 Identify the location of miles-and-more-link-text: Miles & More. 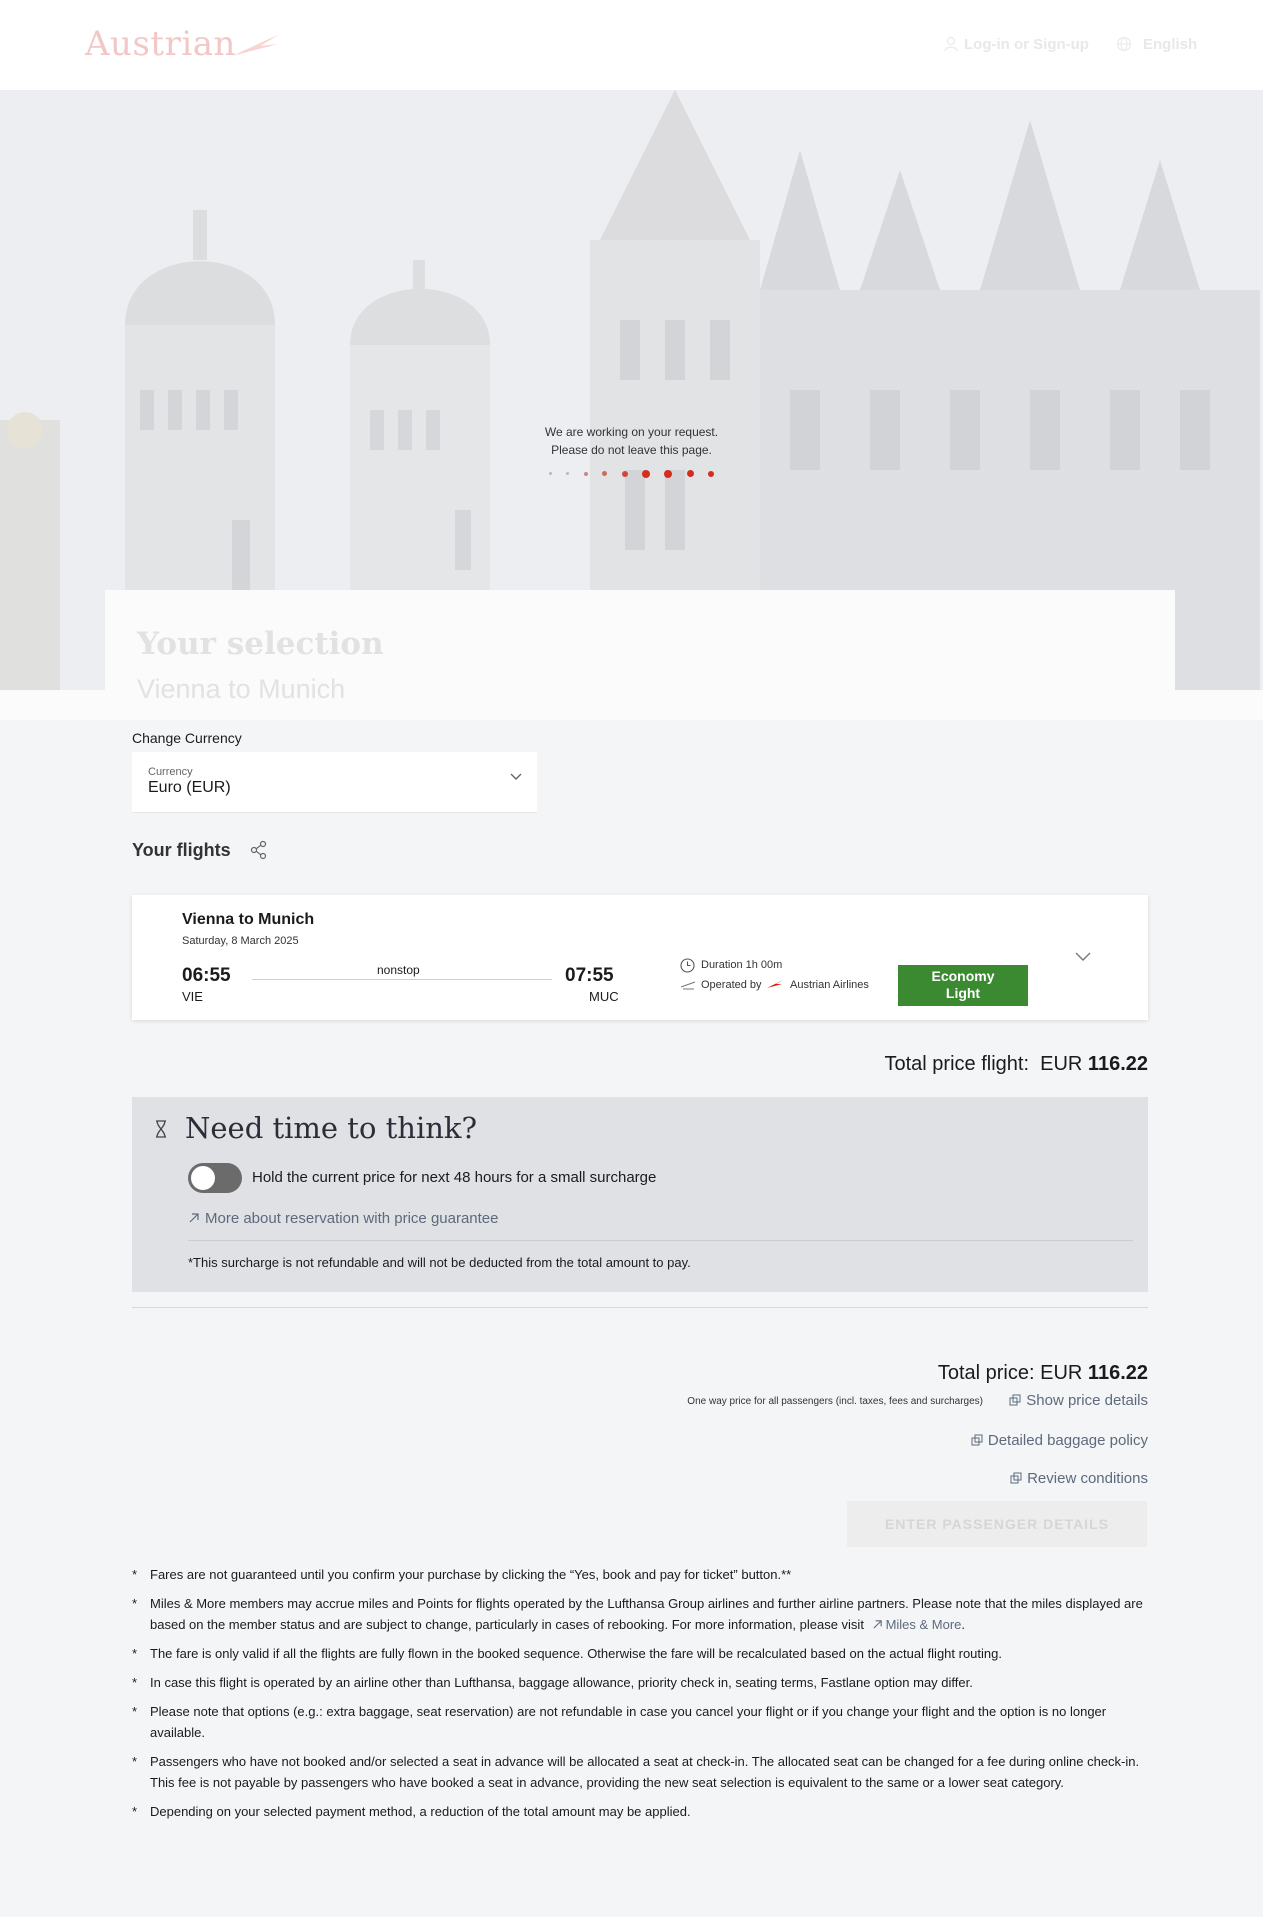
(923, 1624).